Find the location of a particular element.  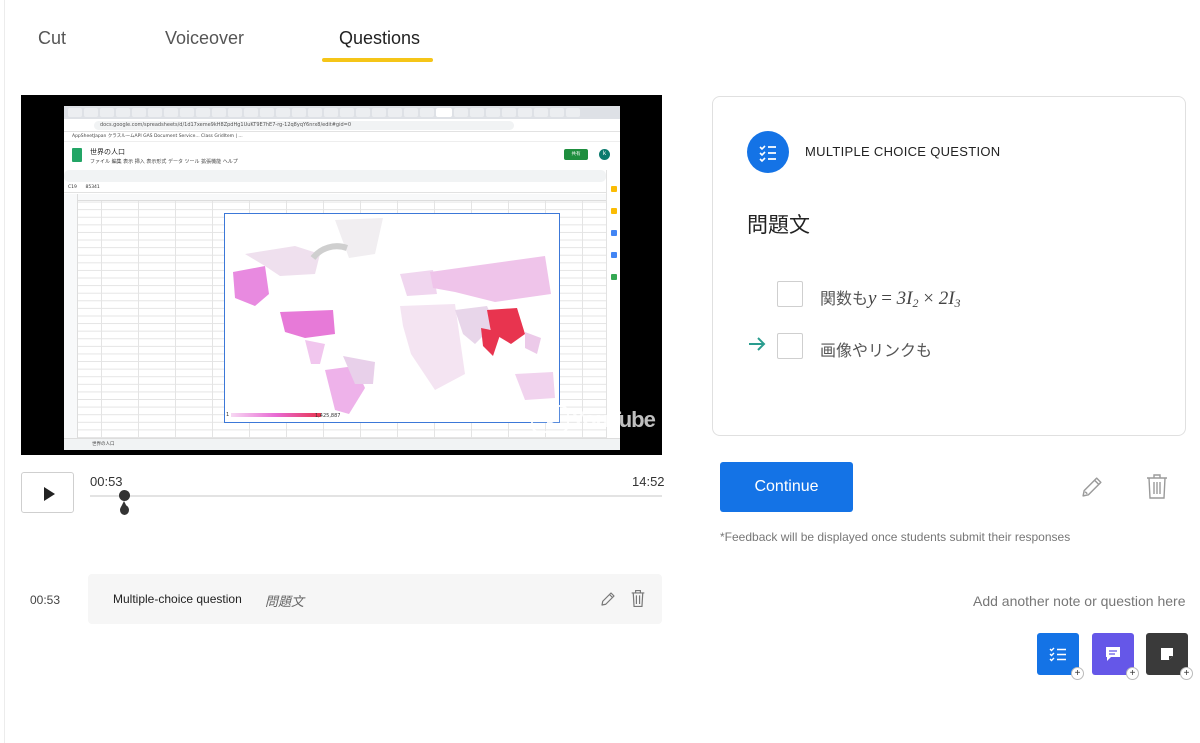

world-map-graphic is located at coordinates (394, 316).